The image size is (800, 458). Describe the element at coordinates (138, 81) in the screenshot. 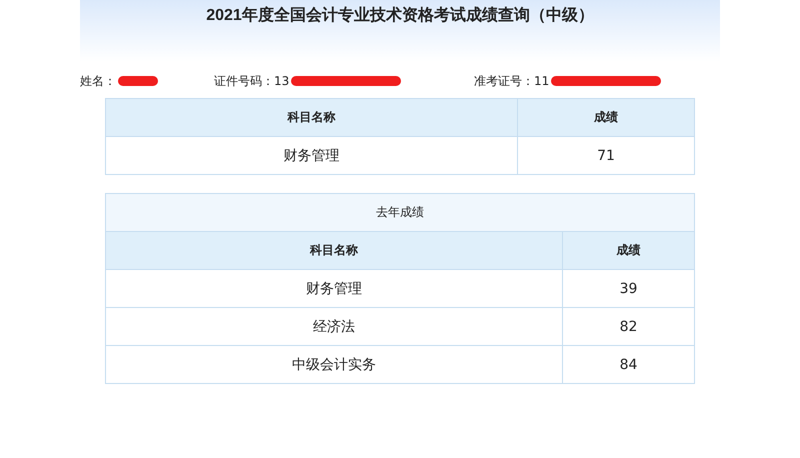

I see `redaction-mark` at that location.